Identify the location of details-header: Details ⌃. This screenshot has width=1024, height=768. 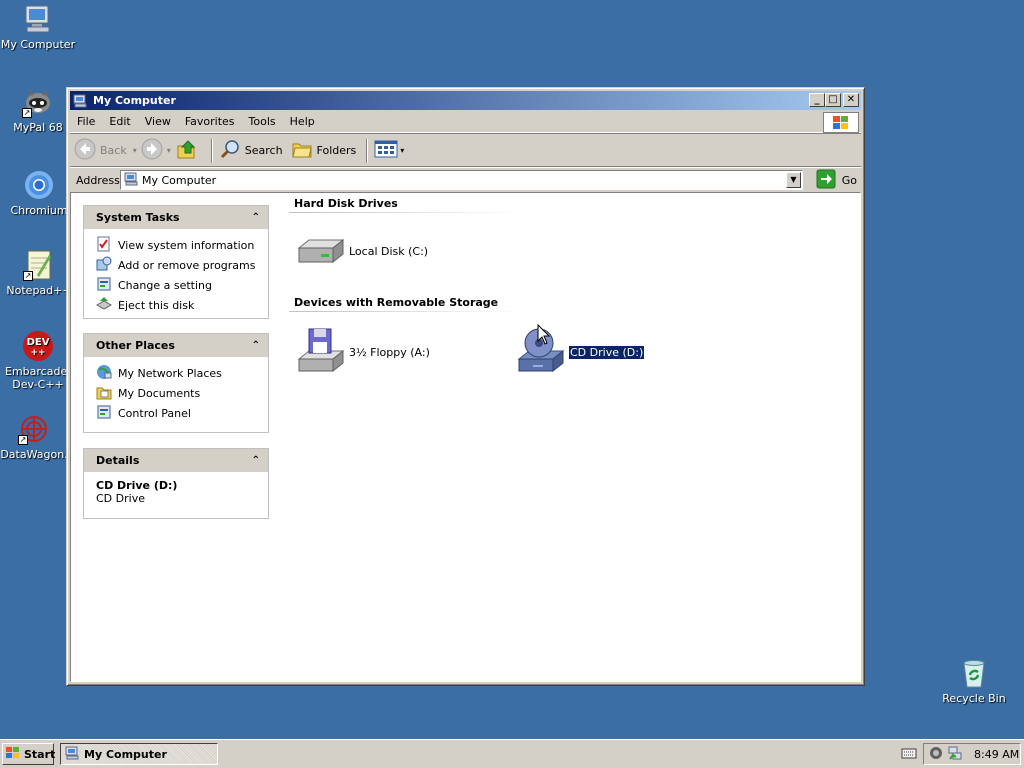
(176, 460).